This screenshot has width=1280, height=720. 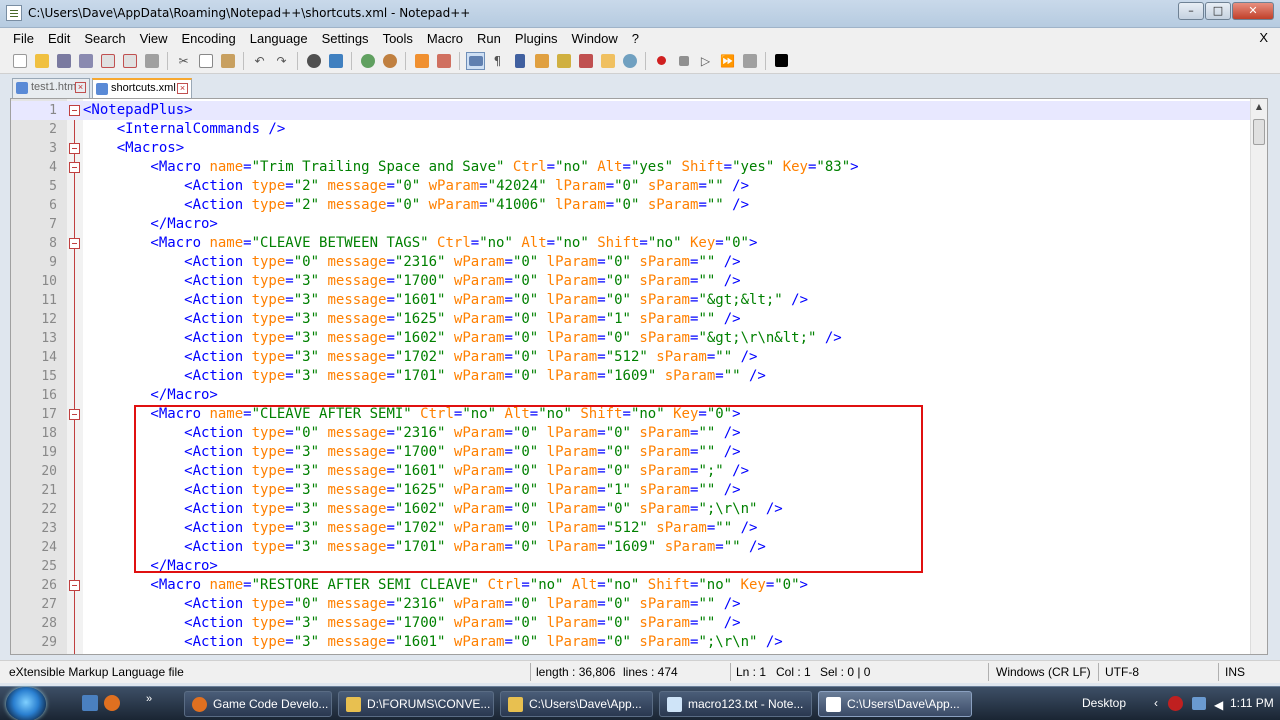 What do you see at coordinates (313, 61) in the screenshot?
I see `find-icon` at bounding box center [313, 61].